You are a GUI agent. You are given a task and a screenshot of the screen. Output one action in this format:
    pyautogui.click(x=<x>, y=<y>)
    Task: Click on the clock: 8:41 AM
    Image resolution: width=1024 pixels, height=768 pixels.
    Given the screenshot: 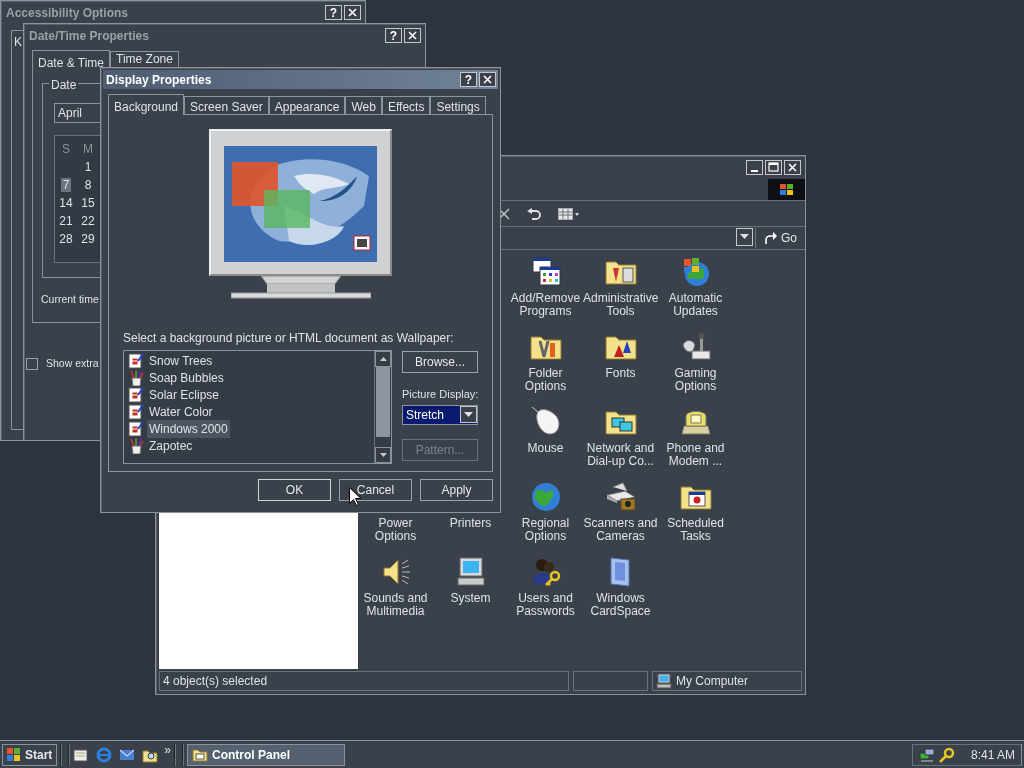 What is the action you would take?
    pyautogui.click(x=992, y=755)
    